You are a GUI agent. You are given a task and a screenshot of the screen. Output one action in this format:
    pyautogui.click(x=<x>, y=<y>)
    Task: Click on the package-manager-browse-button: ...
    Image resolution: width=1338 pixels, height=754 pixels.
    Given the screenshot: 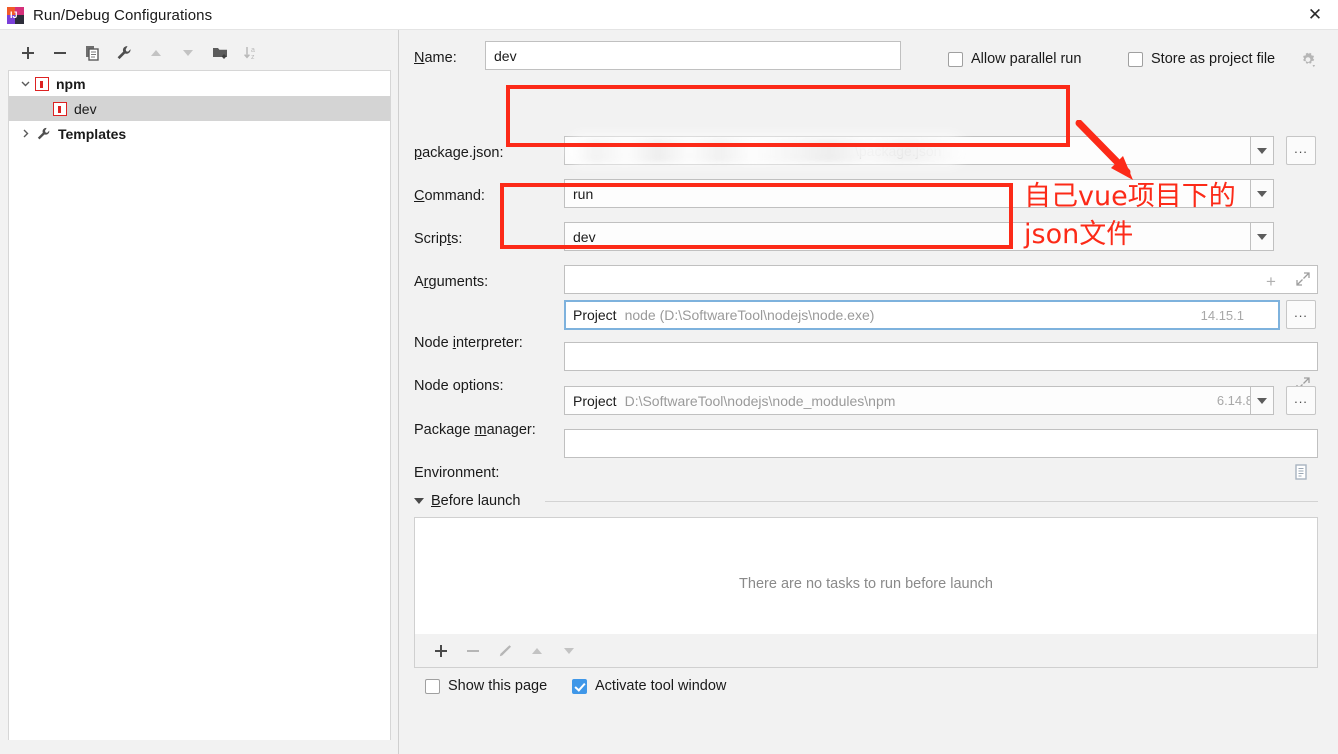 What is the action you would take?
    pyautogui.click(x=1301, y=400)
    